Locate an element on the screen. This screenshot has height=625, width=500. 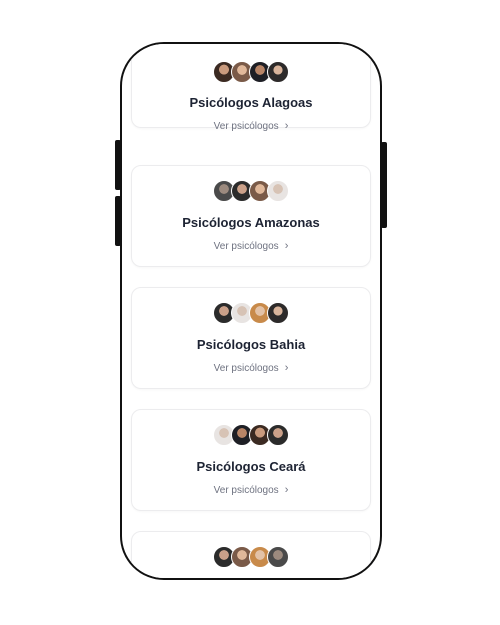
state-card-amazonas: Psicólogos Amazonas Ver psicólogos › is located at coordinates (251, 216).